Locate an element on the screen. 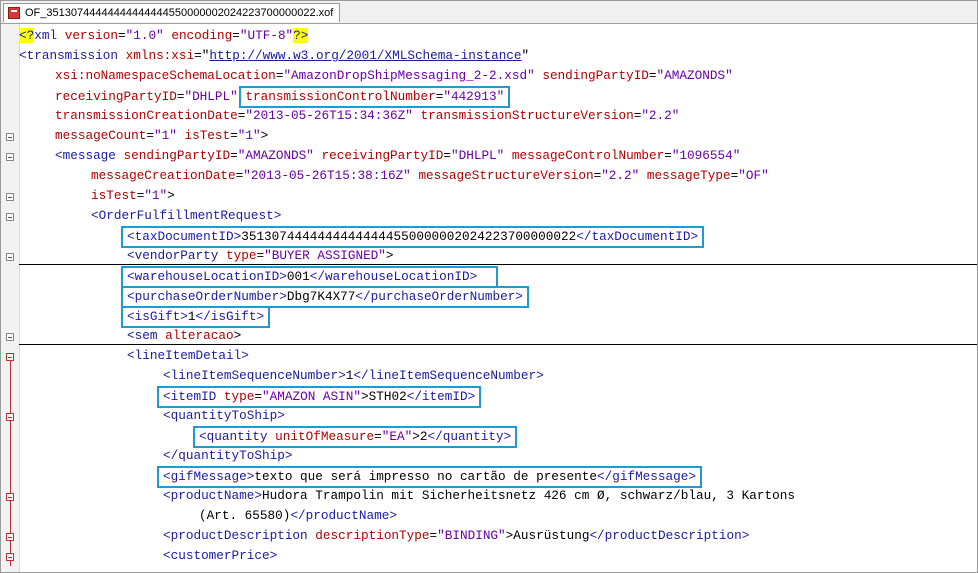 The height and width of the screenshot is (573, 978). quantity-to-ship-close-line: </quantityToShip> is located at coordinates (228, 455).